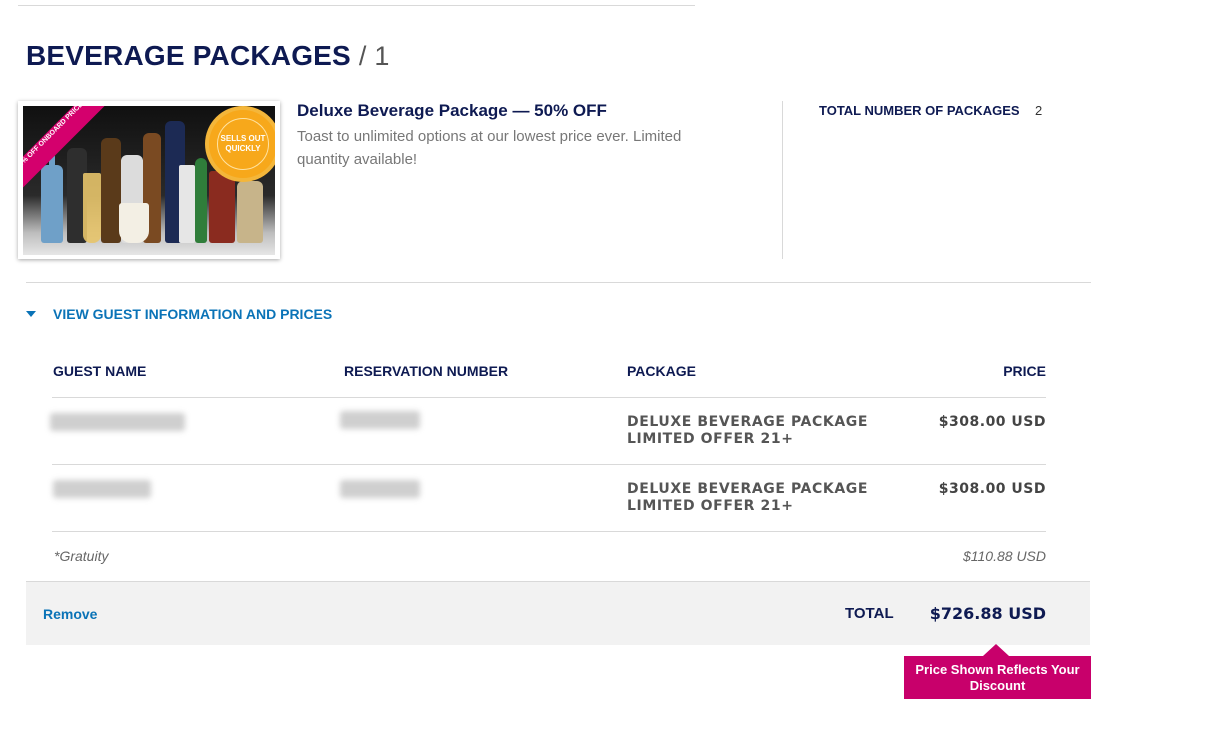 Image resolution: width=1215 pixels, height=741 pixels. I want to click on total-label: TOTAL, so click(869, 613).